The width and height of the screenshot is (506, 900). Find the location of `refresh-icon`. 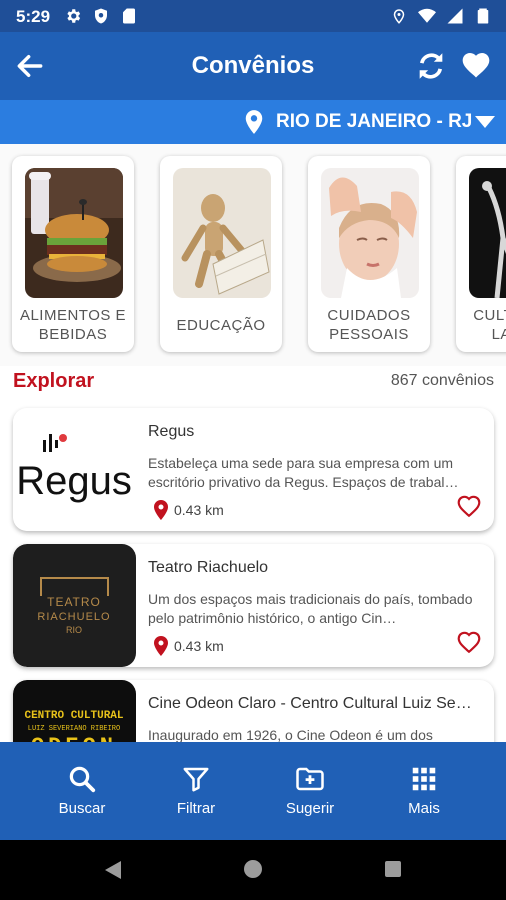

refresh-icon is located at coordinates (431, 66).